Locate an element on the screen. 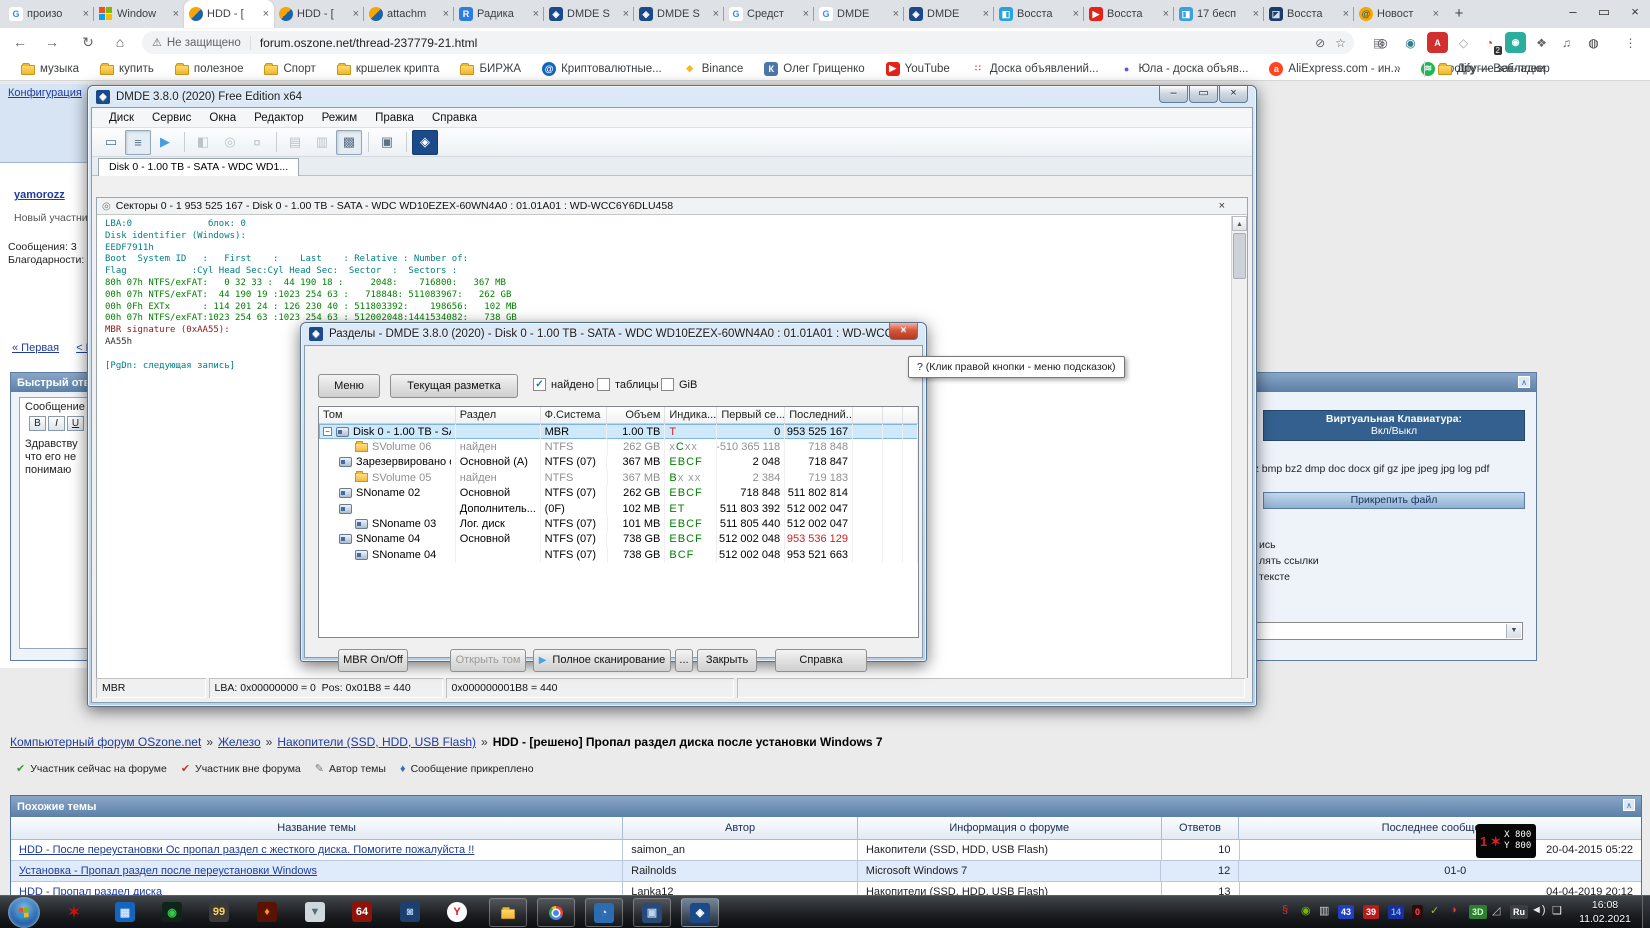 This screenshot has width=1650, height=928. browser-tab: G DMDE × is located at coordinates (858, 14).